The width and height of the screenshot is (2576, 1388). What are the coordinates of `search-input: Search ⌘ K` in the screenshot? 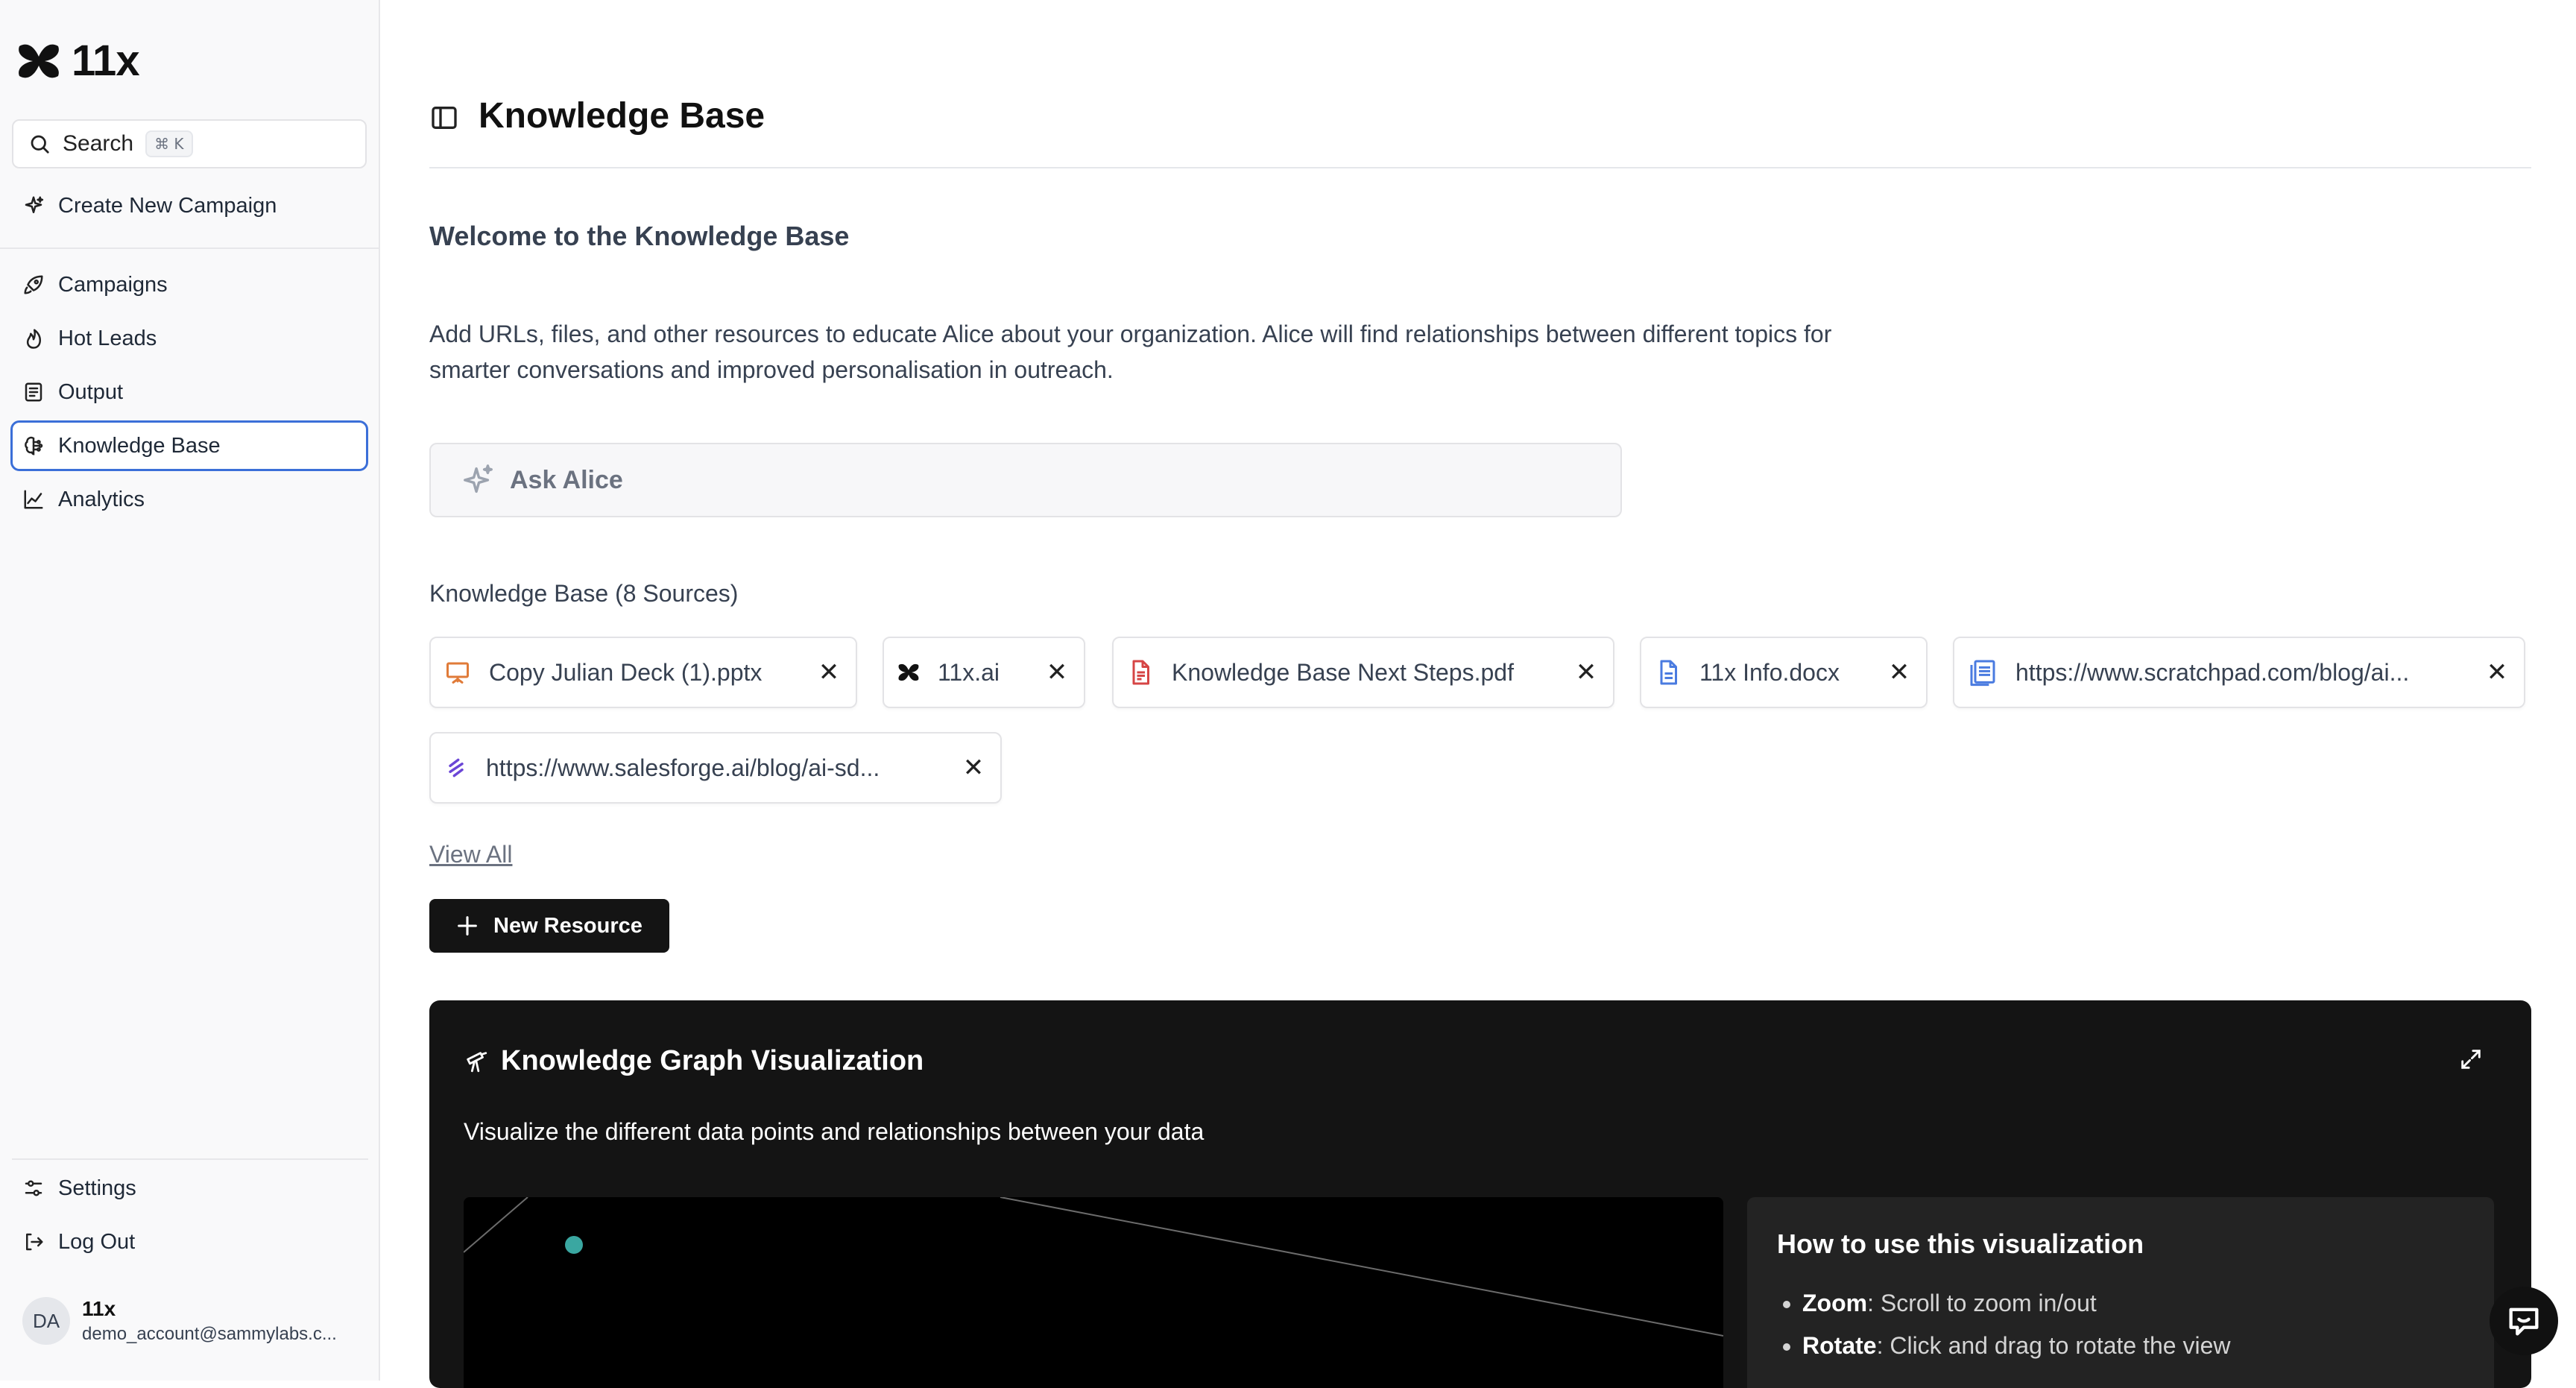 It's located at (189, 143).